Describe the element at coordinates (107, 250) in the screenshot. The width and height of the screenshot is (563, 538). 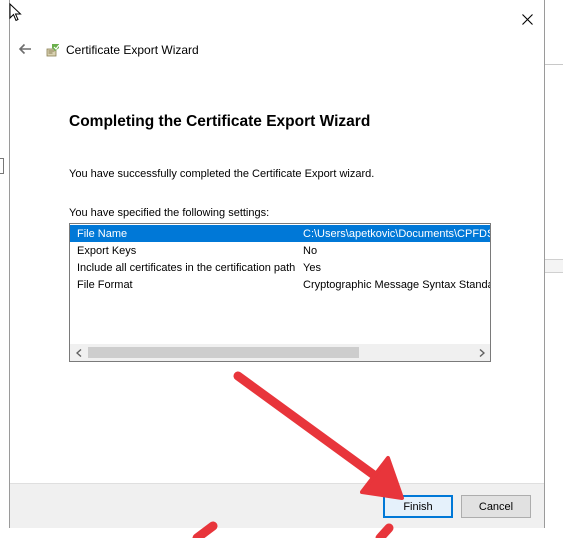
I see `setting-name: Export Keys` at that location.